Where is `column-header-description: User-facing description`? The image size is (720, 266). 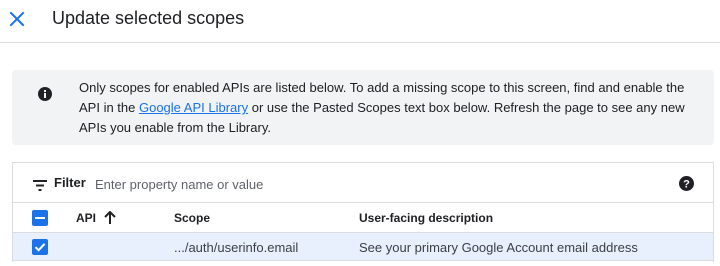
column-header-description: User-facing description is located at coordinates (426, 218).